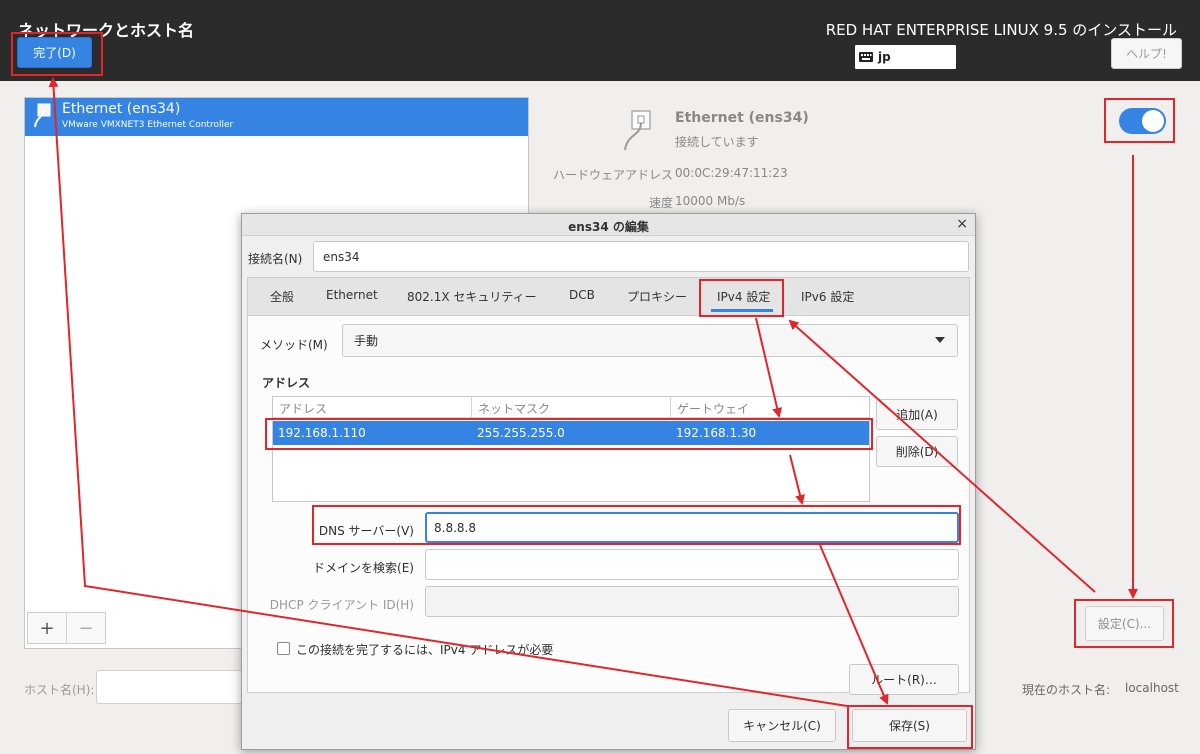 The height and width of the screenshot is (754, 1200). I want to click on annotation-box-dns, so click(636, 525).